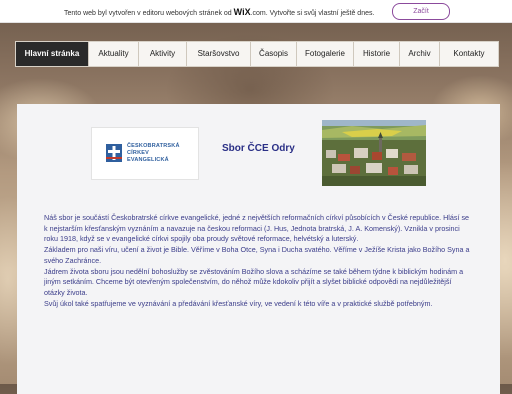  What do you see at coordinates (114, 153) in the screenshot?
I see `chalice-cross-icon` at bounding box center [114, 153].